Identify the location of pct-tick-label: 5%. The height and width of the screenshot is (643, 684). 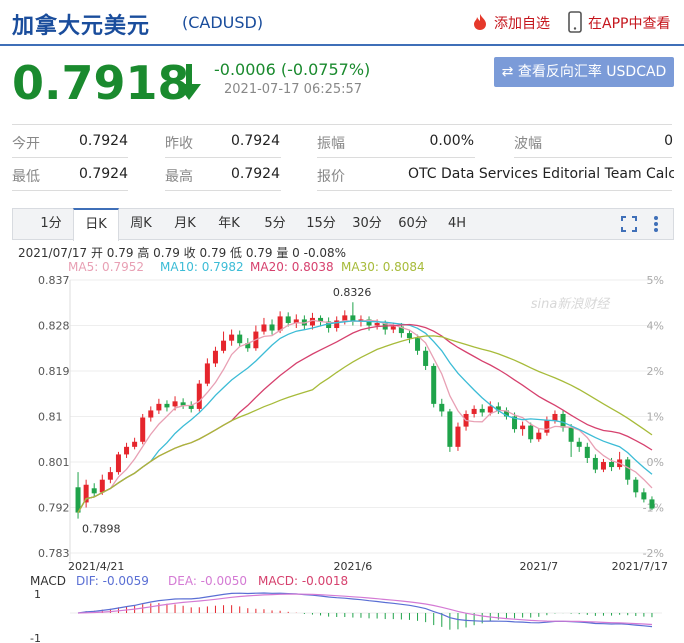
(655, 280).